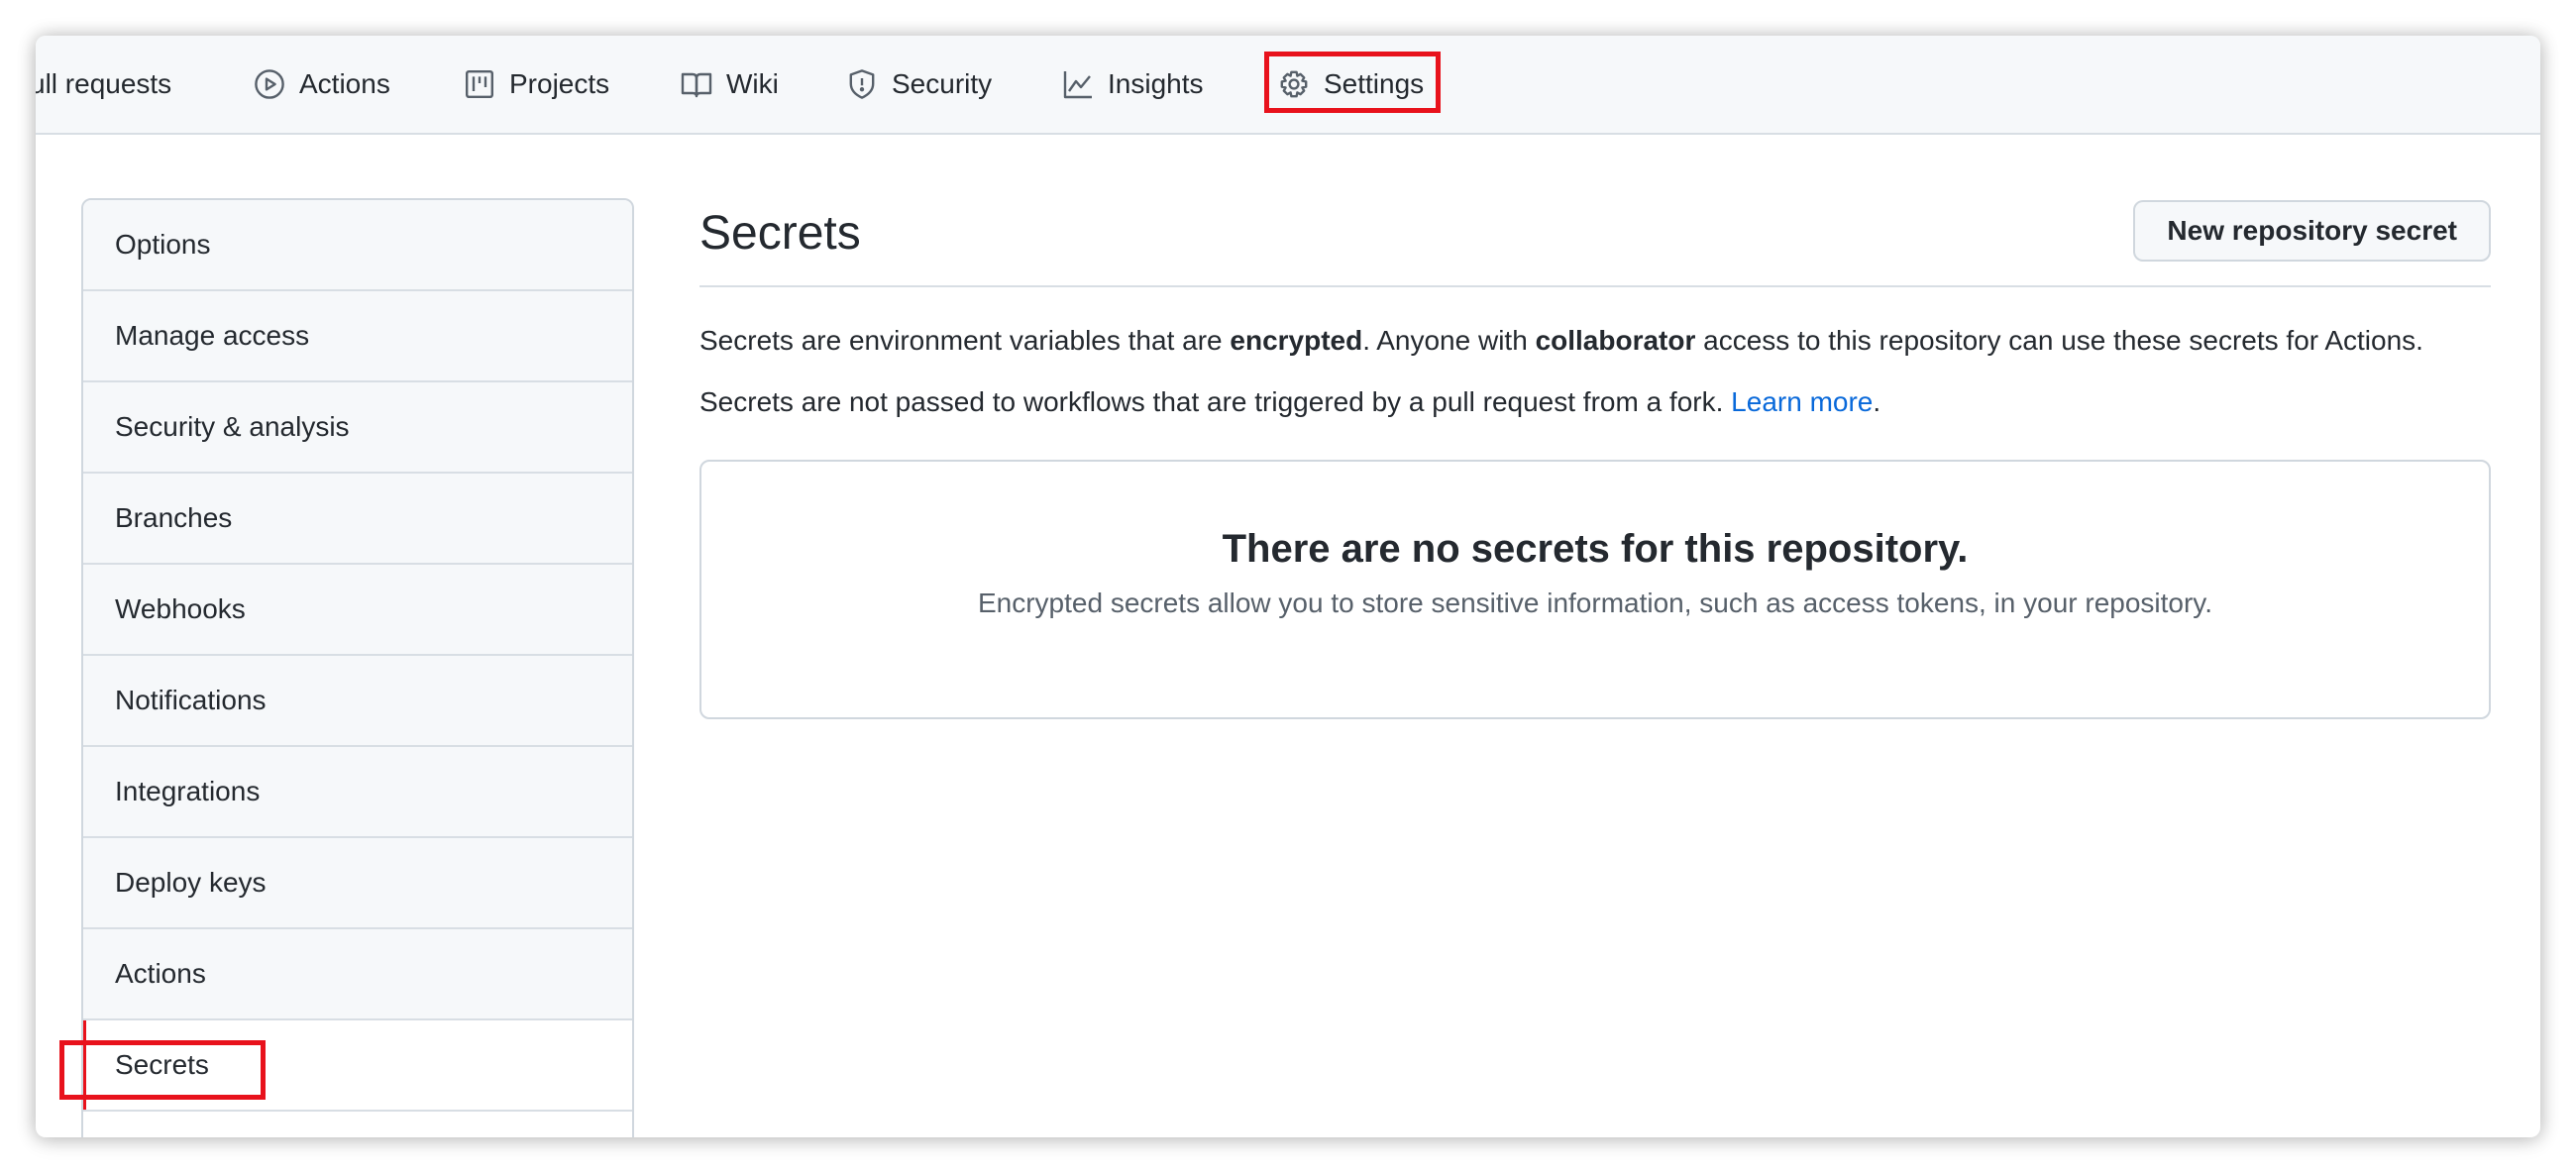  Describe the element at coordinates (1077, 85) in the screenshot. I see `graph-icon` at that location.